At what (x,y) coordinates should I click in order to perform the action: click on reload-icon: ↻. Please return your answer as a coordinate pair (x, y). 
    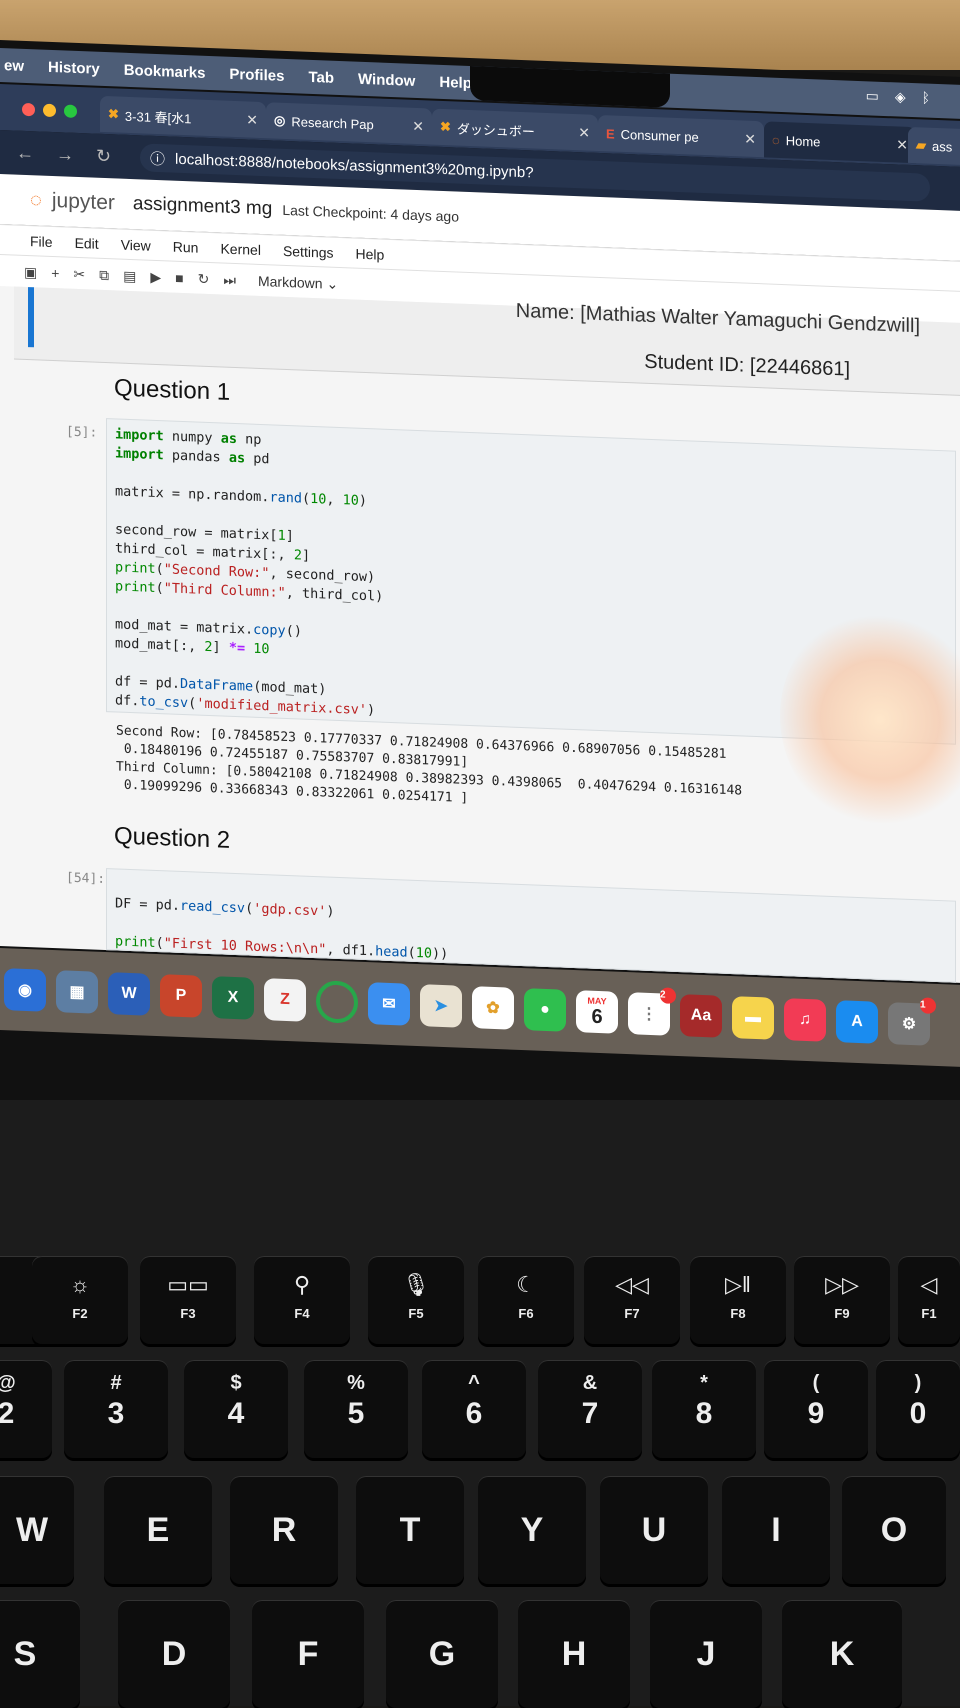
    Looking at the image, I should click on (103, 157).